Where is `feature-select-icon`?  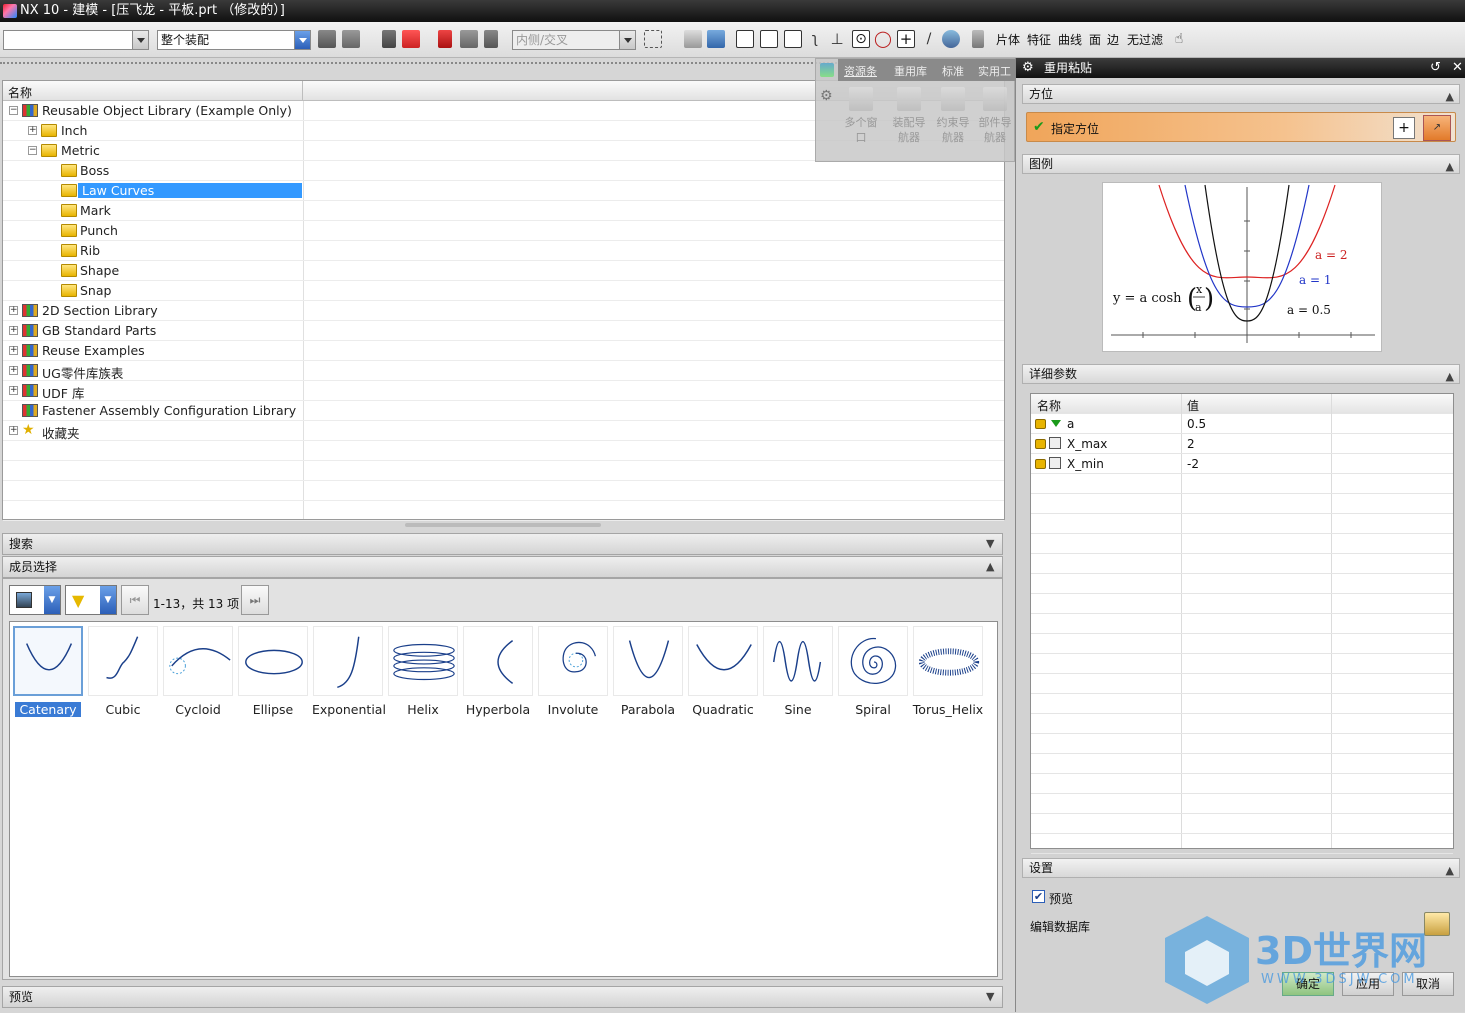 feature-select-icon is located at coordinates (411, 39).